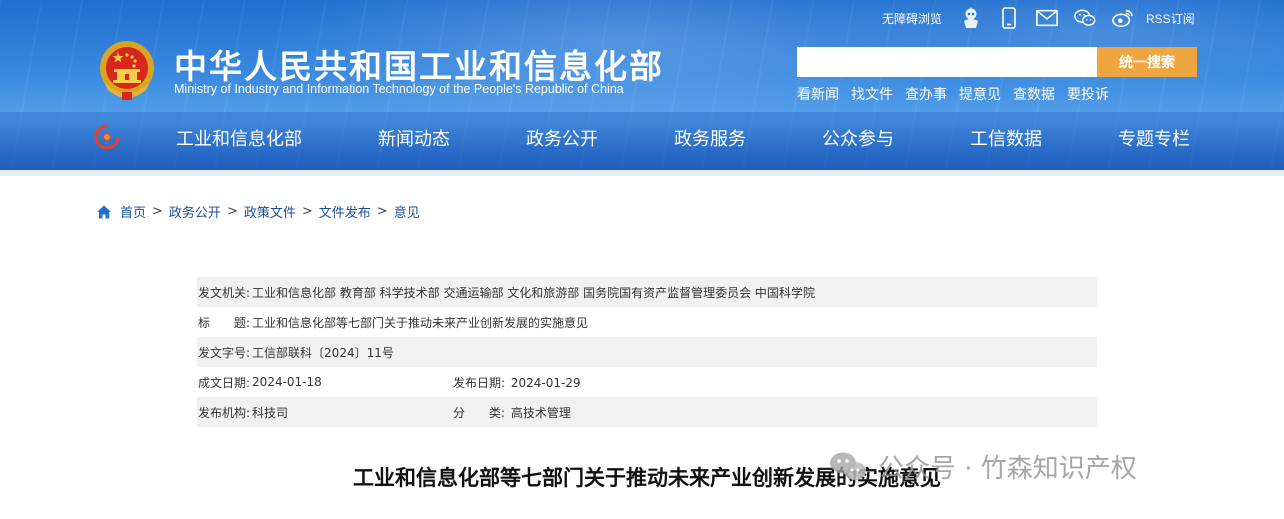 This screenshot has height=519, width=1284. Describe the element at coordinates (540, 412) in the screenshot. I see `category-value: 高技术管理` at that location.